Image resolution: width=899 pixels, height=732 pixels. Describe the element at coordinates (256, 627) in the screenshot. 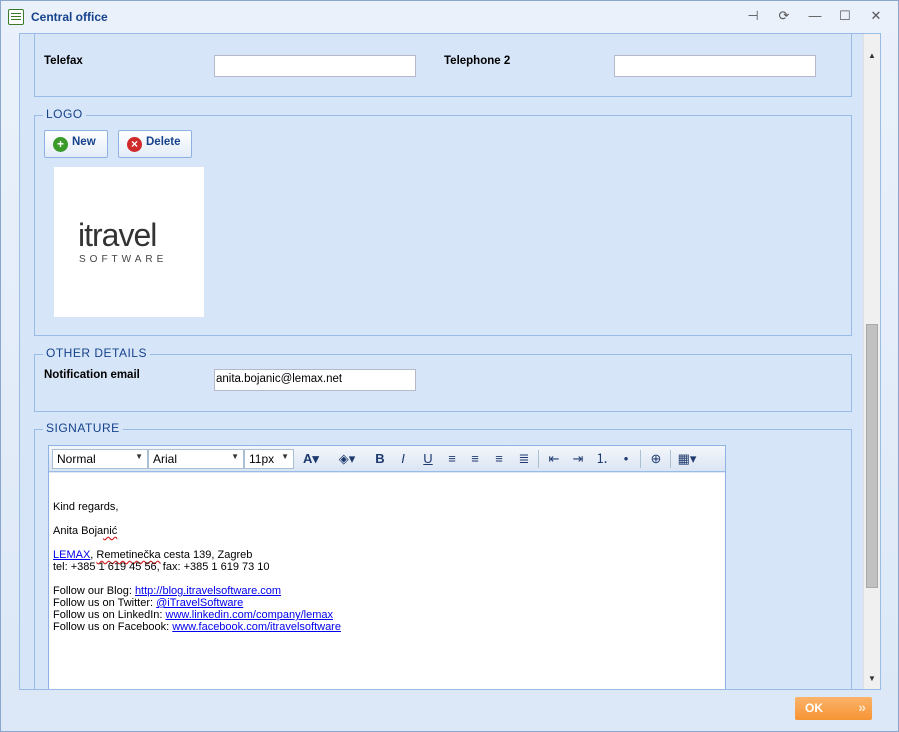

I see `facebook-link: www.facebook.com/itravelsoftware` at that location.